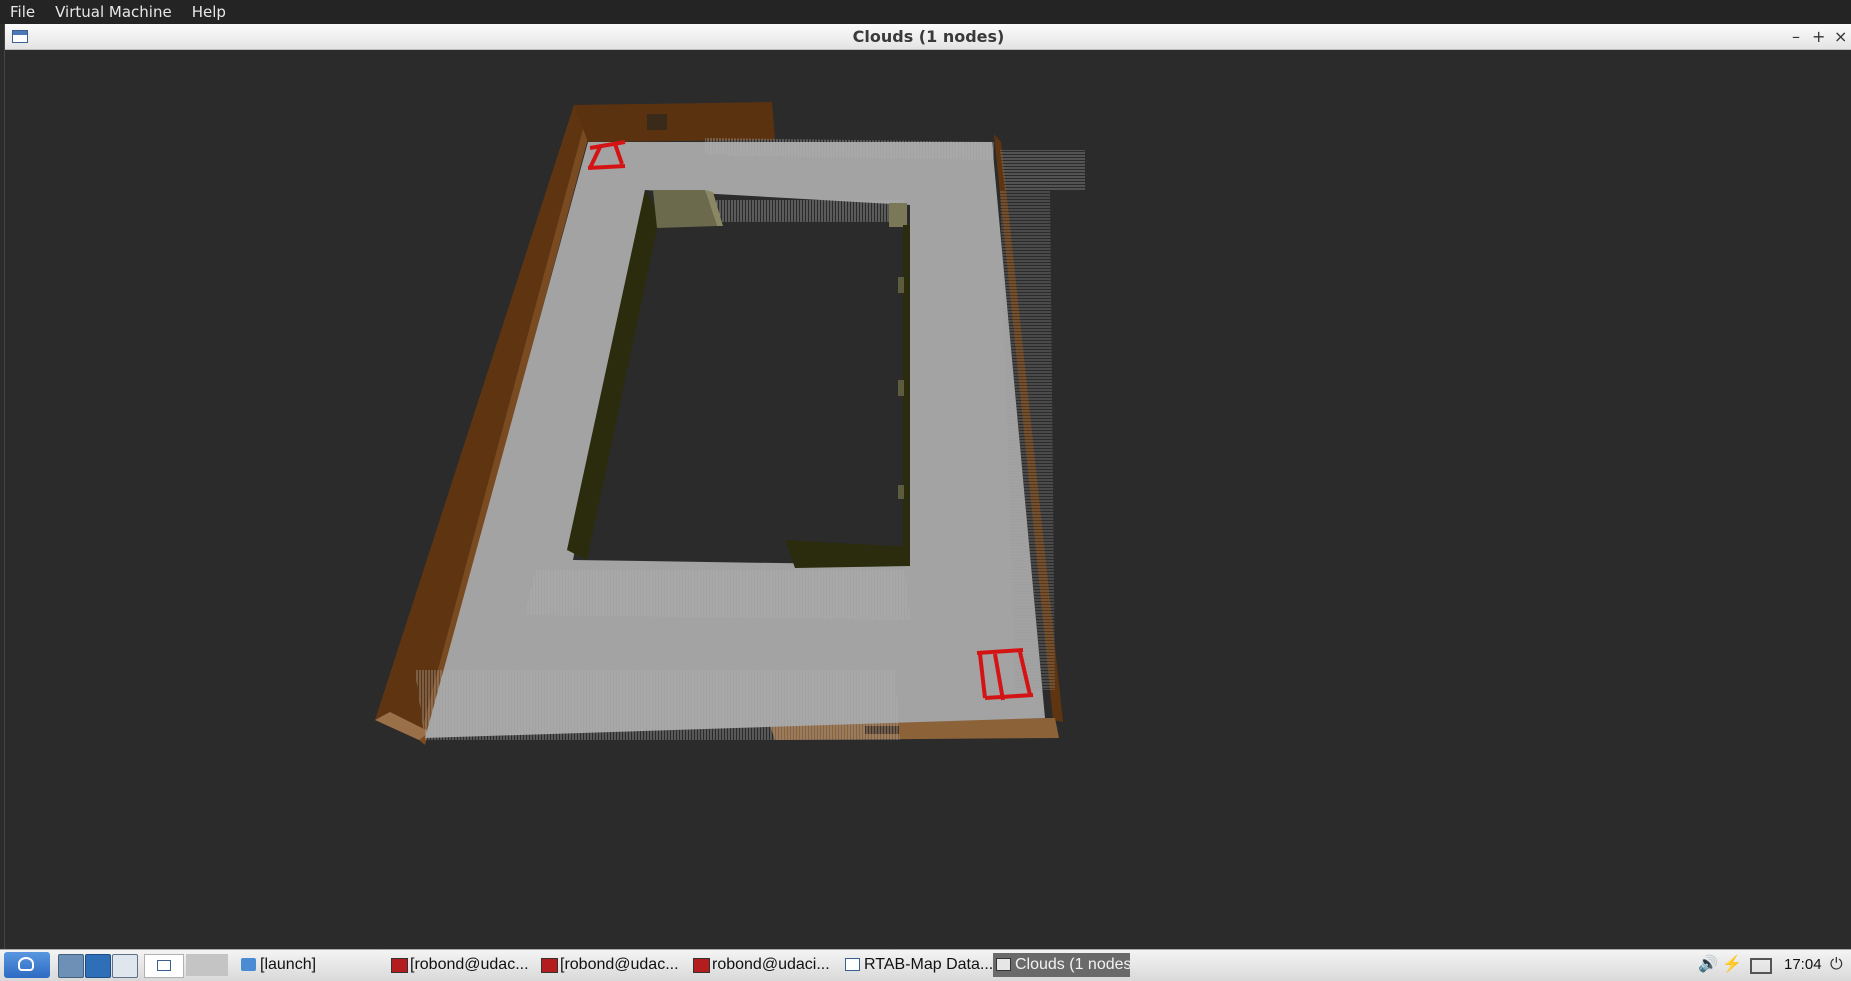  What do you see at coordinates (906, 395) in the screenshot?
I see `inner-wall-right` at bounding box center [906, 395].